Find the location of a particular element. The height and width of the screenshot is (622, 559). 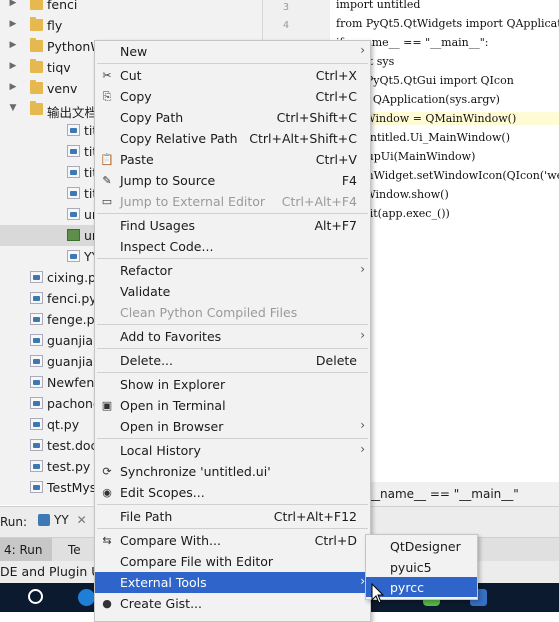

tool-tab-other: Te is located at coordinates (74, 550).